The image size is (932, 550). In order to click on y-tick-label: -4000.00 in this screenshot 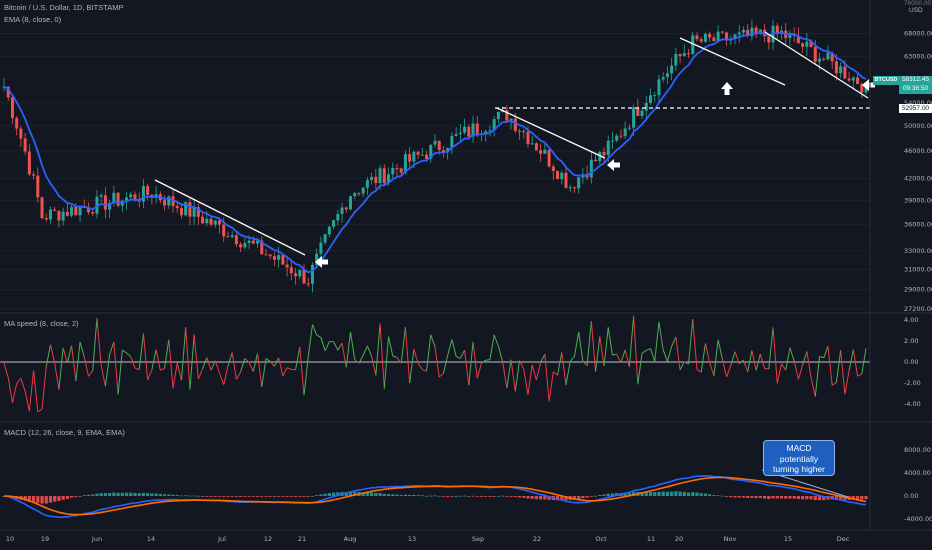, I will do `click(918, 519)`.